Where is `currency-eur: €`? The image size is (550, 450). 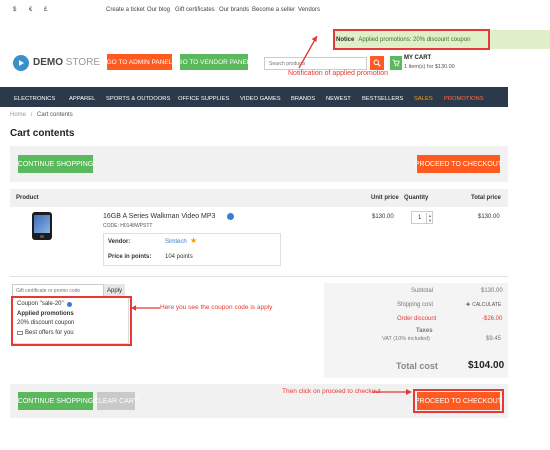 currency-eur: € is located at coordinates (30, 10).